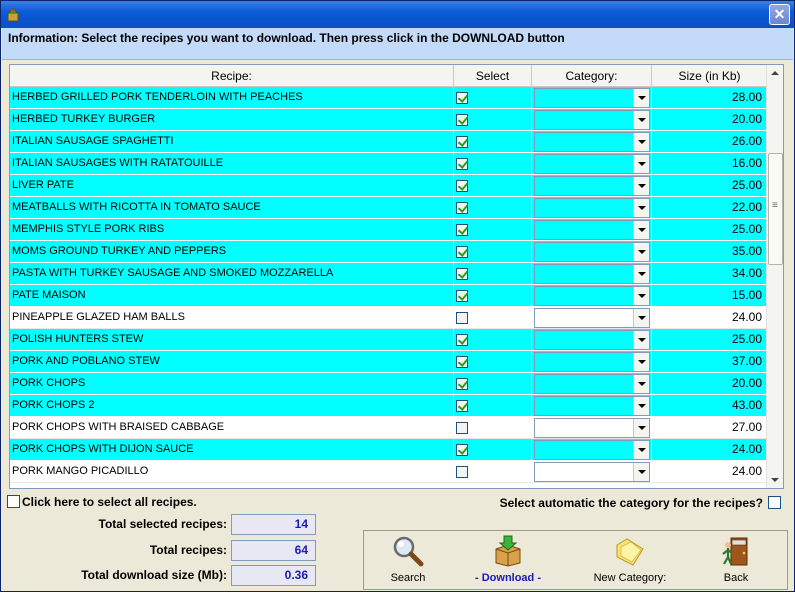 The image size is (795, 592). I want to click on table-row: PATE MAISON 15.00, so click(388, 296).